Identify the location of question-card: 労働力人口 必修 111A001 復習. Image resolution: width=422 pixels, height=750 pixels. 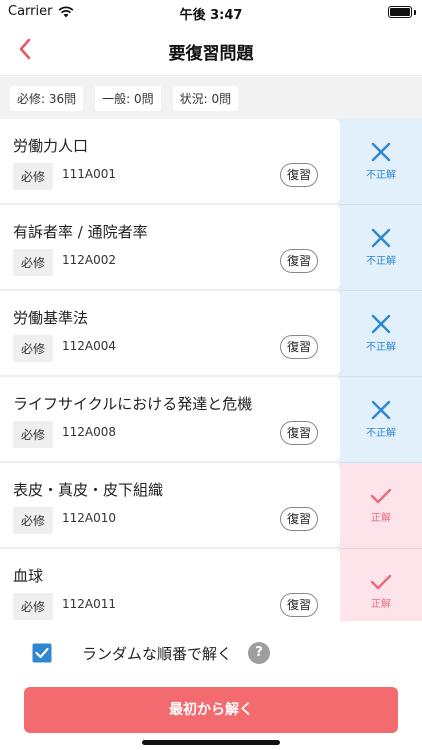
(170, 161).